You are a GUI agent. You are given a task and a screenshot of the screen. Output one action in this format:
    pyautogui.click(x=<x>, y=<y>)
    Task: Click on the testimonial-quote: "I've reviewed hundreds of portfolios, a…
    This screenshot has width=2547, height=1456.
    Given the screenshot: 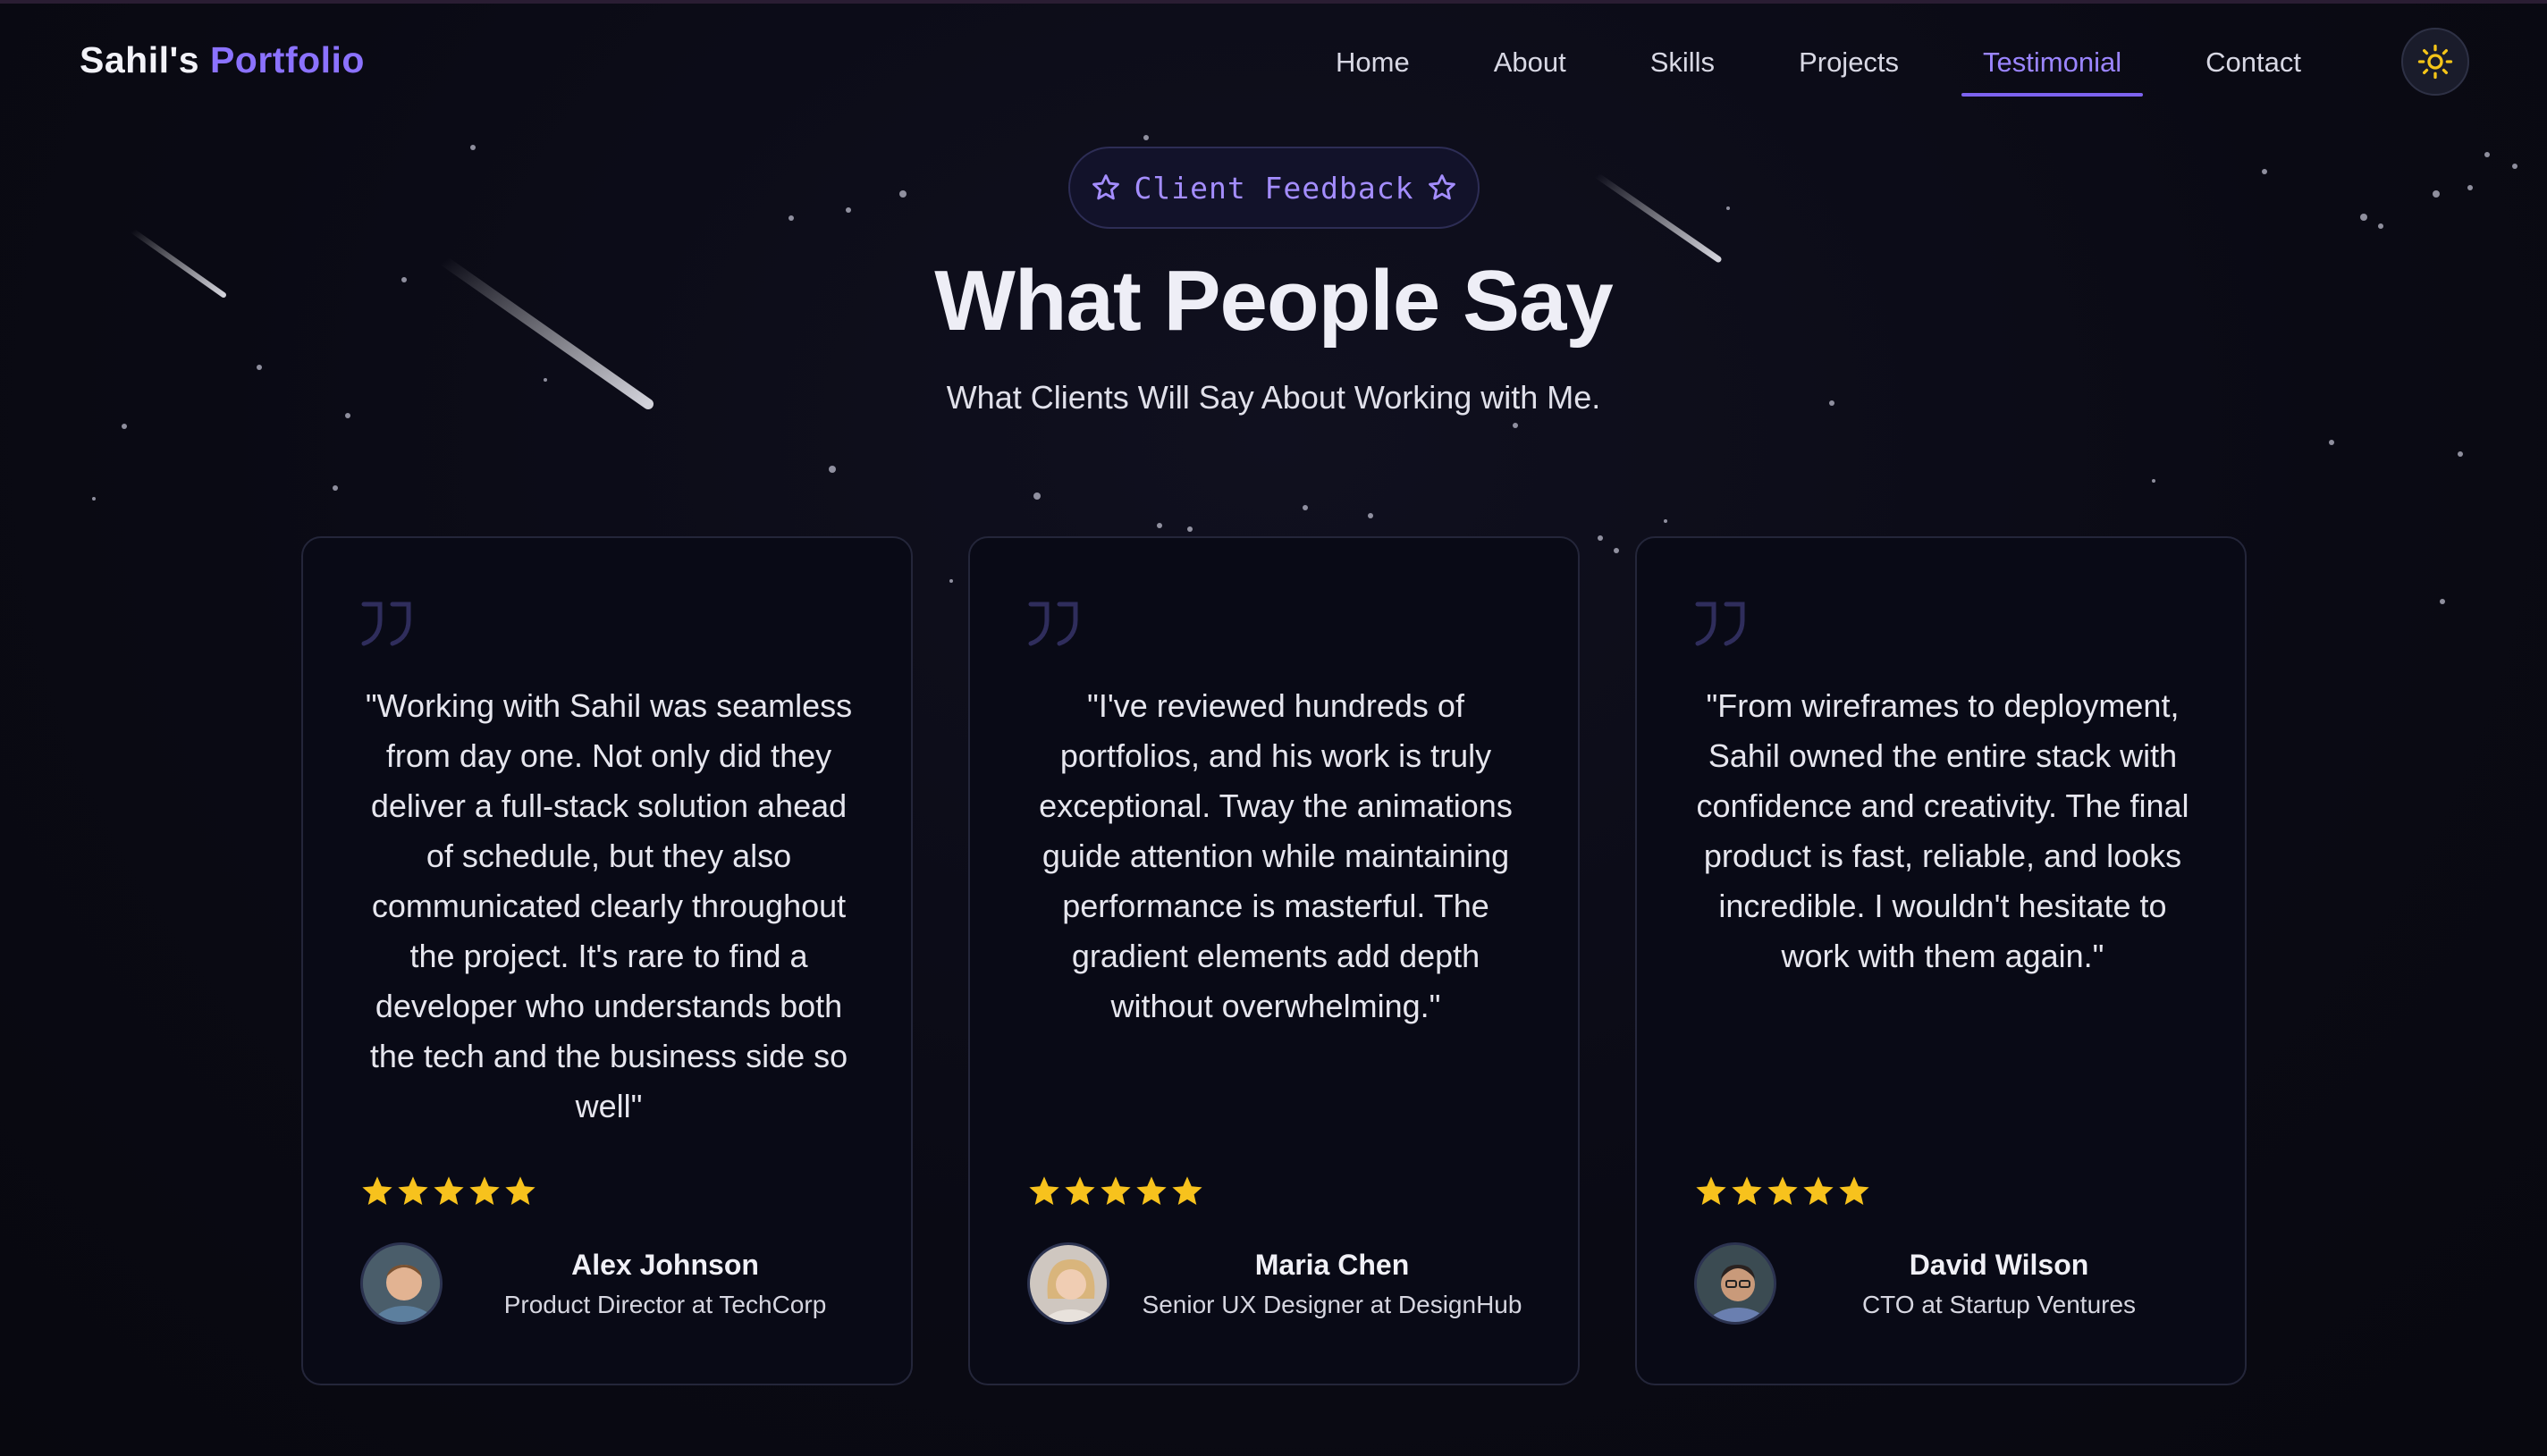 What is the action you would take?
    pyautogui.click(x=1276, y=855)
    